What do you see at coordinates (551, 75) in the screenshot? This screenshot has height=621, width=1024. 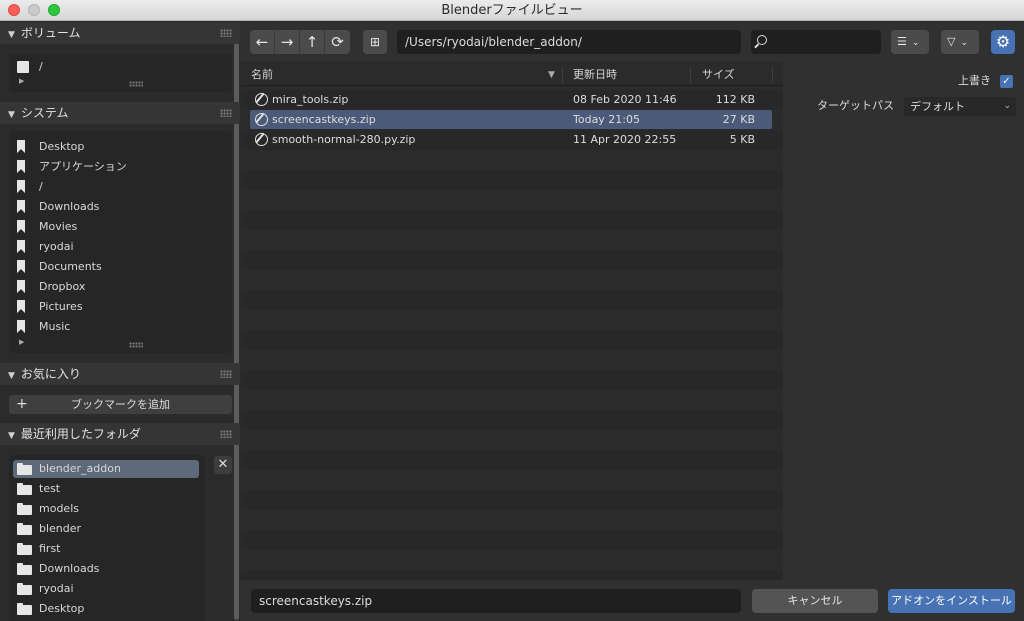 I see `sort-arrow-icon: ▼` at bounding box center [551, 75].